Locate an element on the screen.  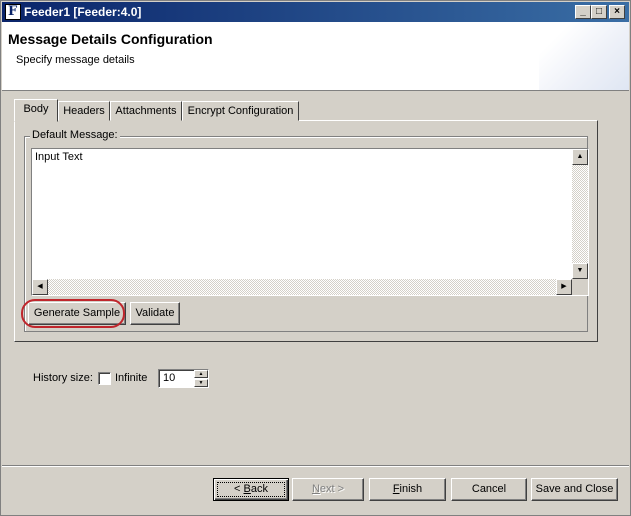
history-size-spinner: ▲ ▼ is located at coordinates (183, 378).